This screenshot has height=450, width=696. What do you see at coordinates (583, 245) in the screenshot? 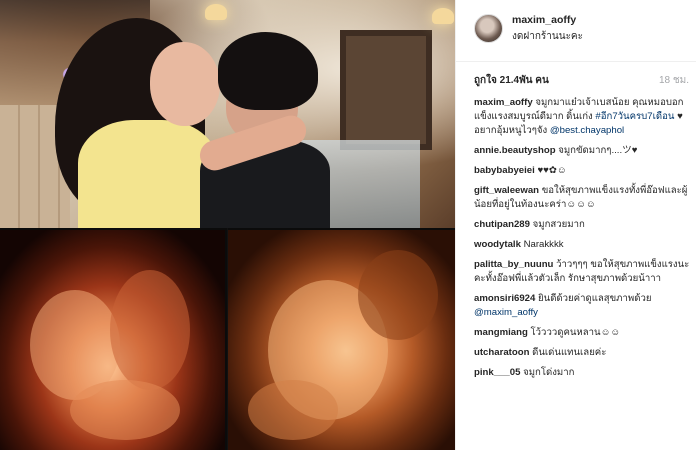
I see `comment-item: woodytalk Narakkkk` at bounding box center [583, 245].